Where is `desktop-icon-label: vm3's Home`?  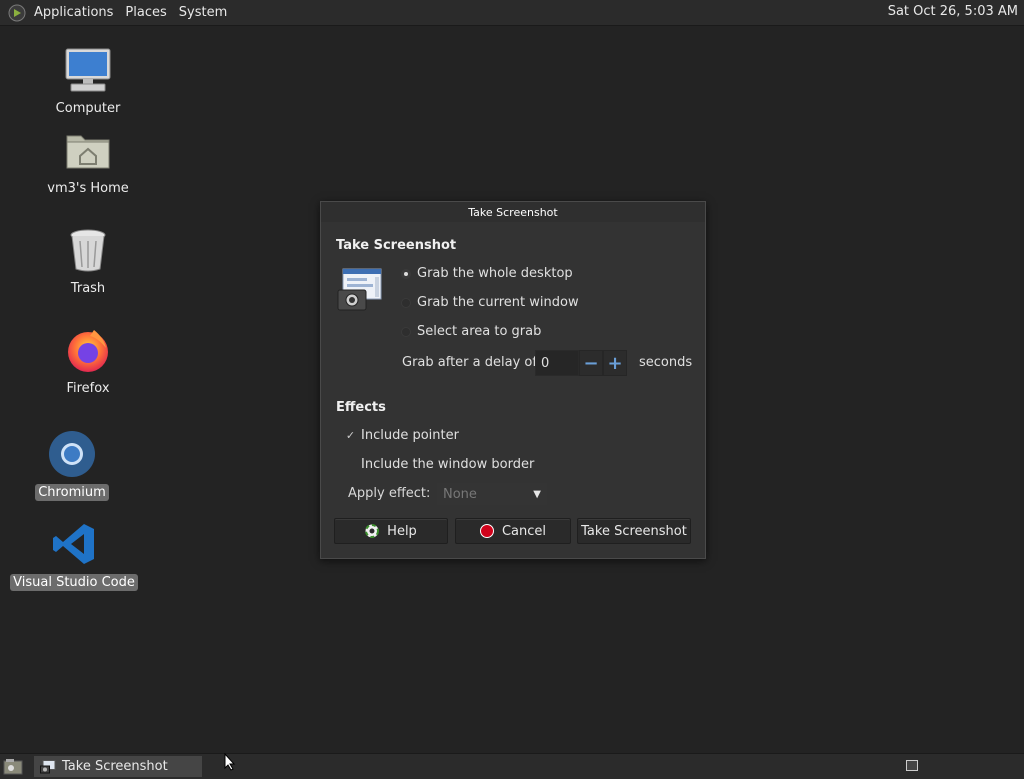 desktop-icon-label: vm3's Home is located at coordinates (88, 188).